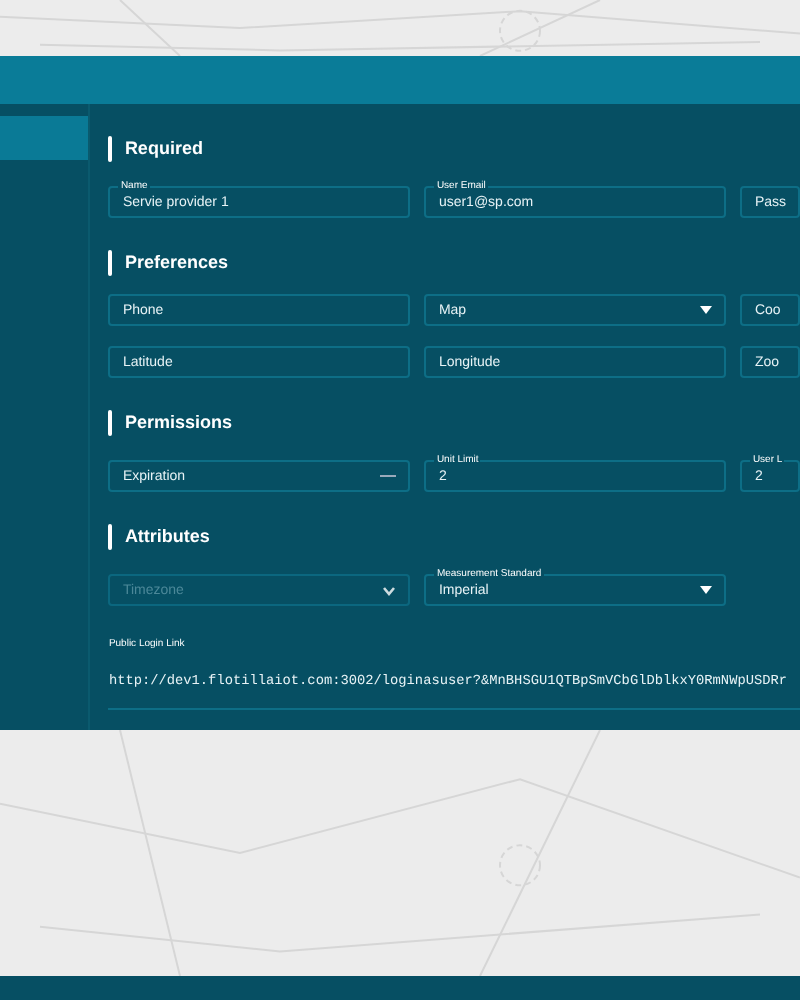 This screenshot has width=800, height=1000. What do you see at coordinates (167, 536) in the screenshot?
I see `section-title: Attributes` at bounding box center [167, 536].